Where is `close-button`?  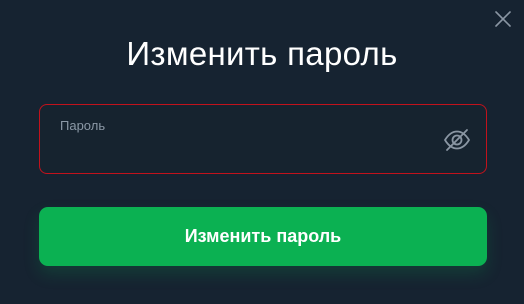
close-button is located at coordinates (503, 19).